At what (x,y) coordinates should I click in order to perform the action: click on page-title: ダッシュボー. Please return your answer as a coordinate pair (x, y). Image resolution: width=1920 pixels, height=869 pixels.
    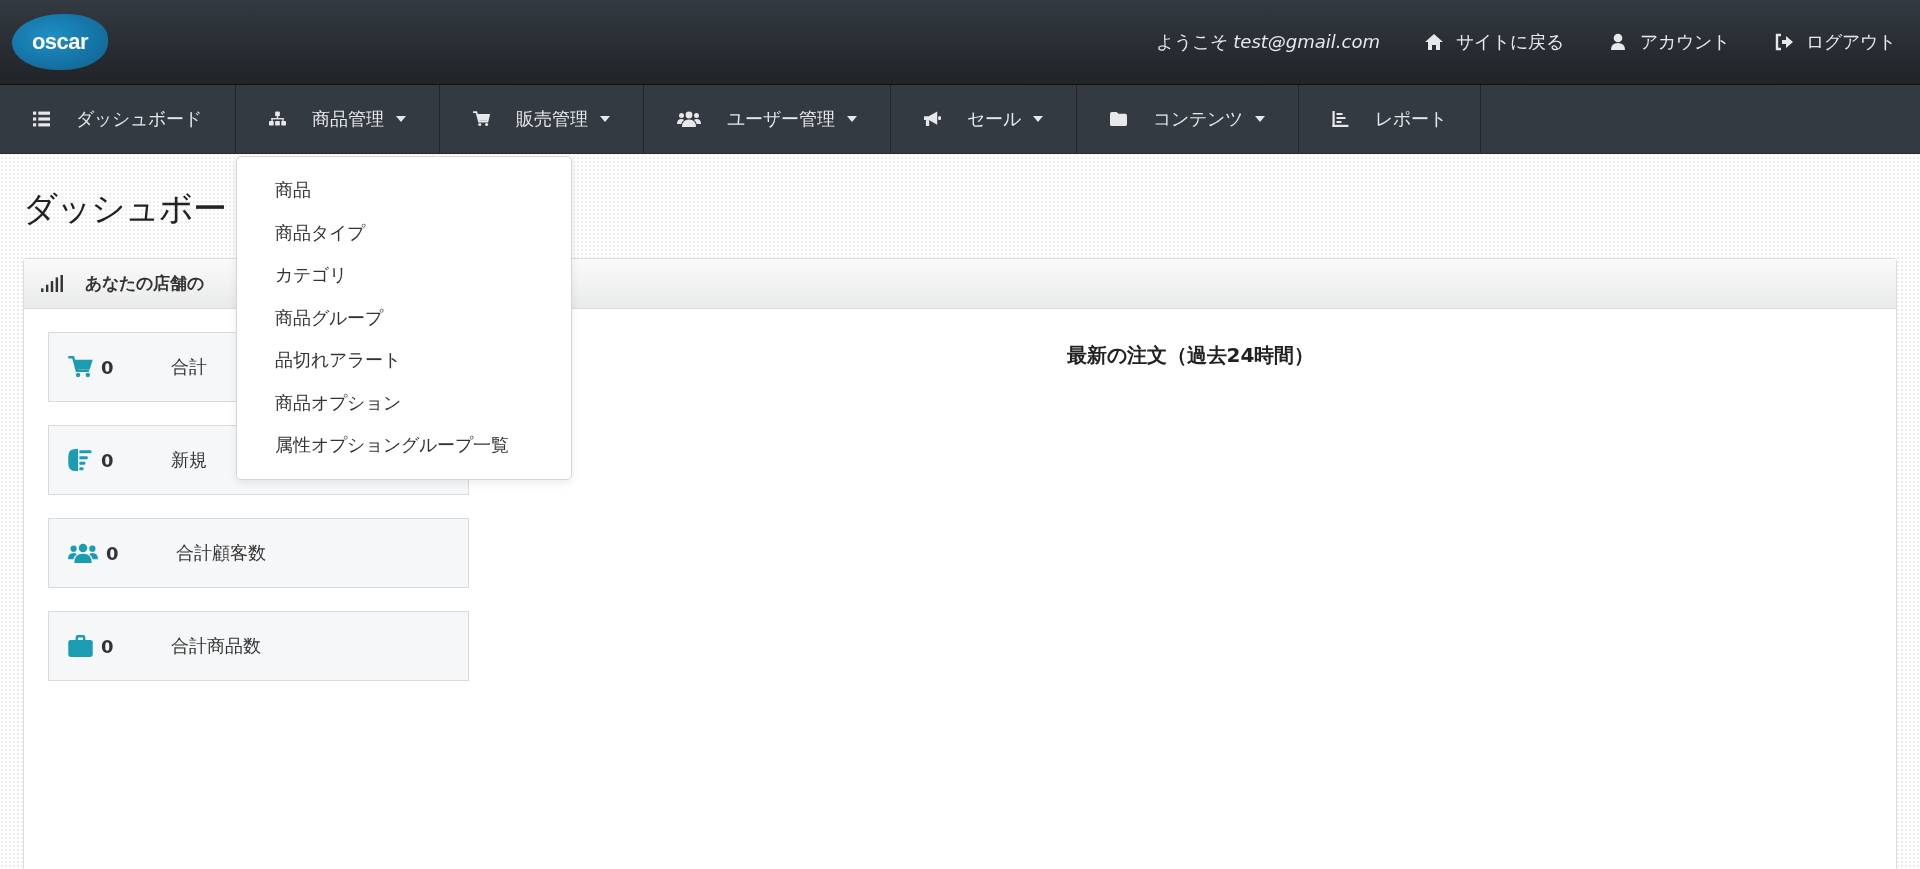
    Looking at the image, I should click on (124, 208).